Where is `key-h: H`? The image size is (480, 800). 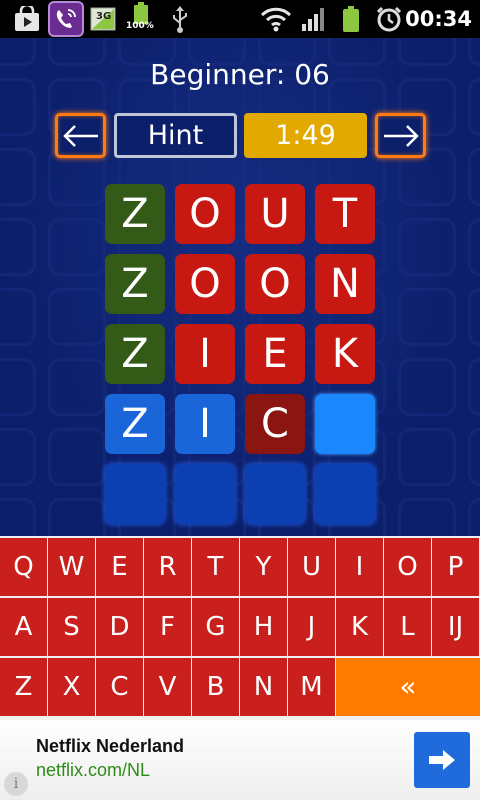 key-h: H is located at coordinates (263, 627).